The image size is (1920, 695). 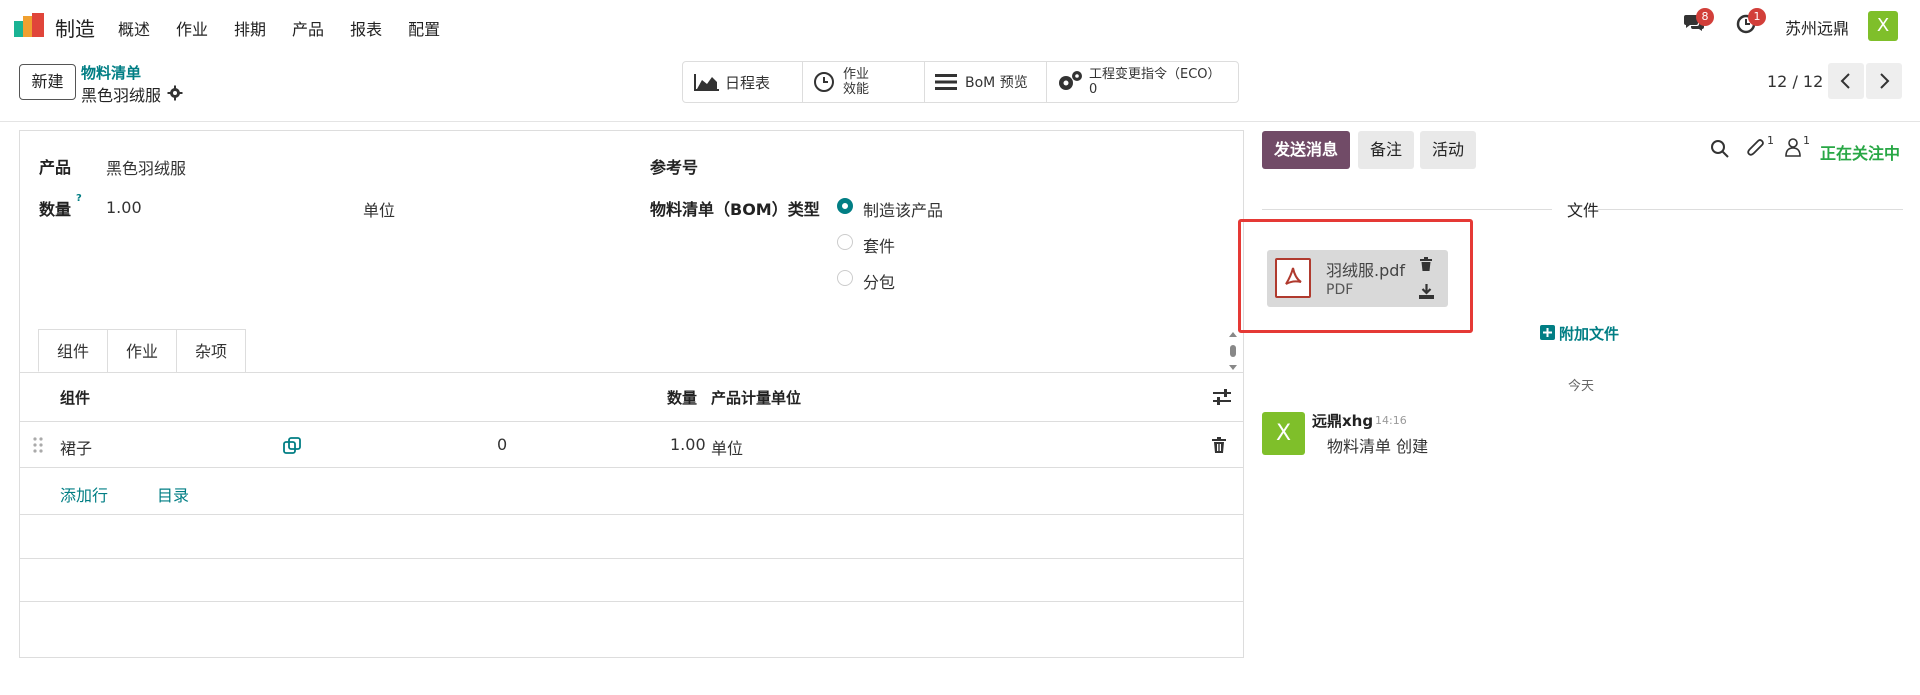 I want to click on quantity-label: 数量, so click(x=55, y=209).